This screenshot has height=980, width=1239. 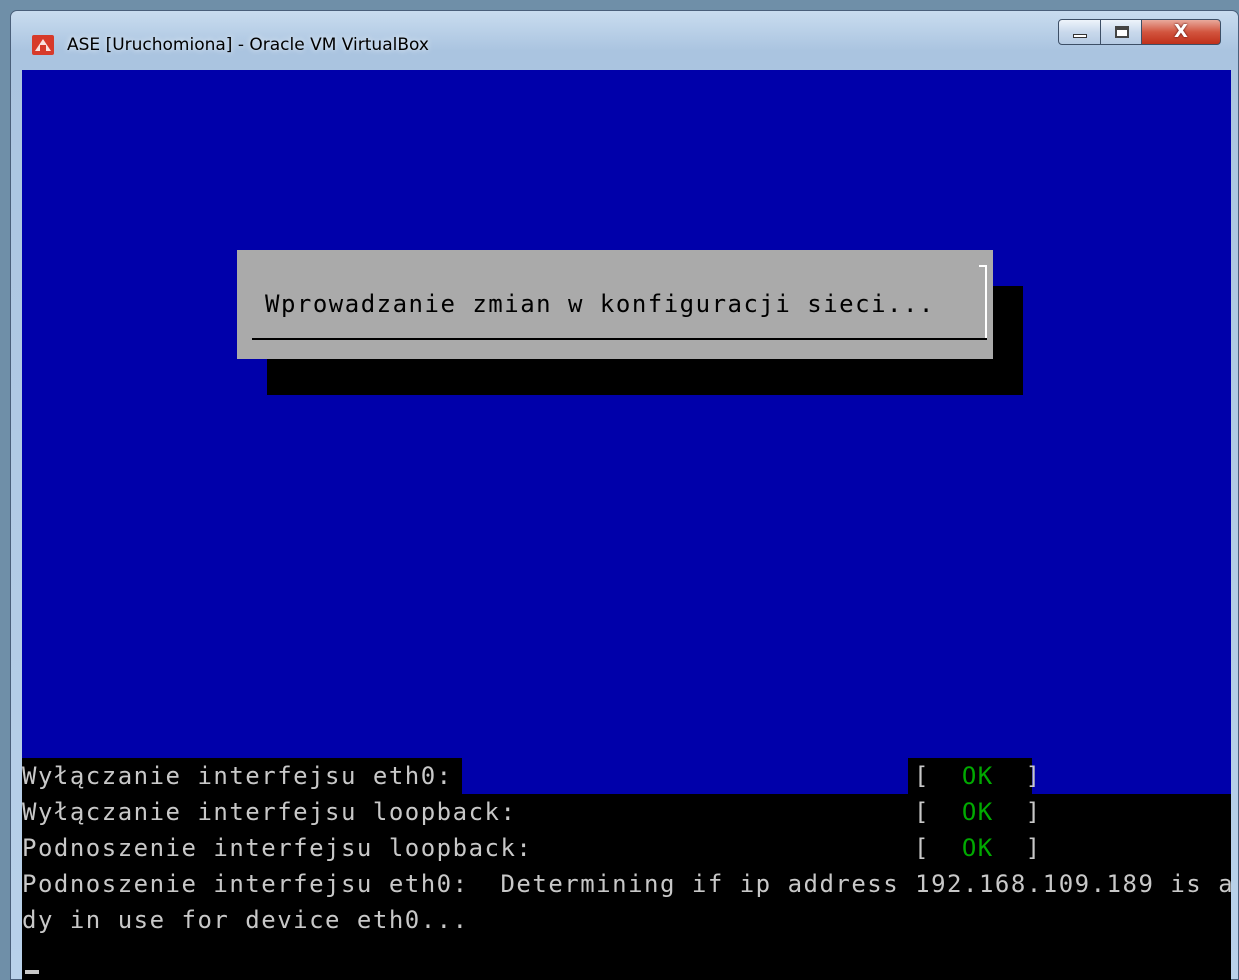 I want to click on close-button: X, so click(x=1181, y=32).